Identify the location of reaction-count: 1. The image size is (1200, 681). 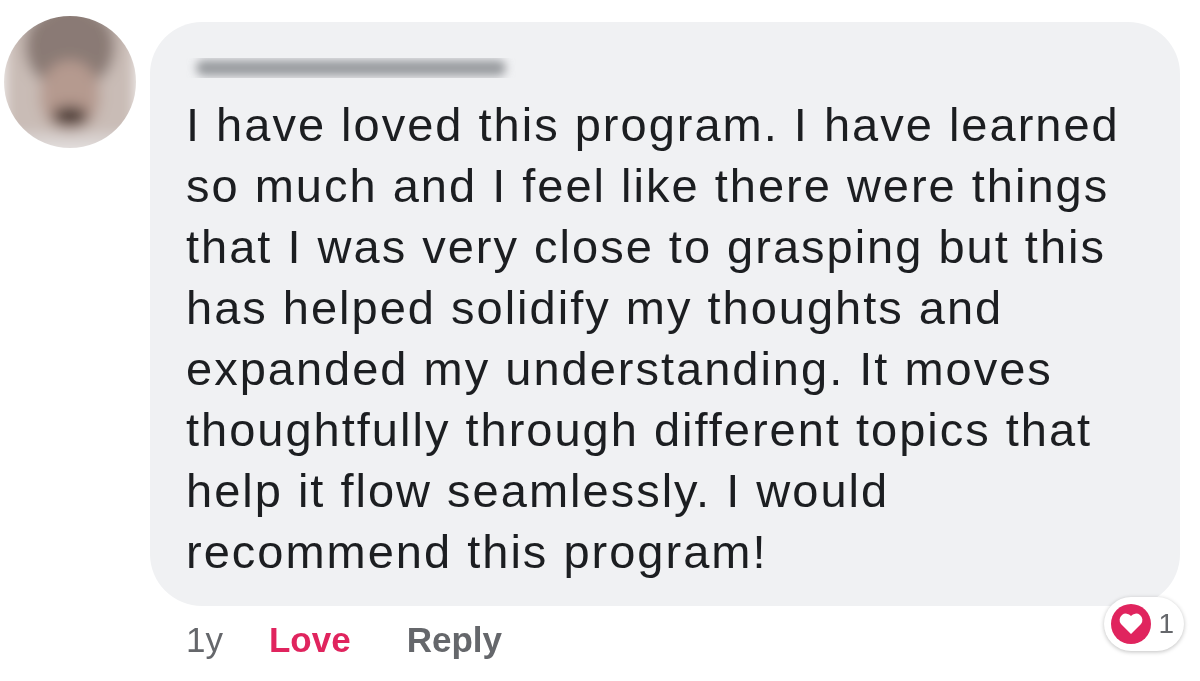
(1166, 624).